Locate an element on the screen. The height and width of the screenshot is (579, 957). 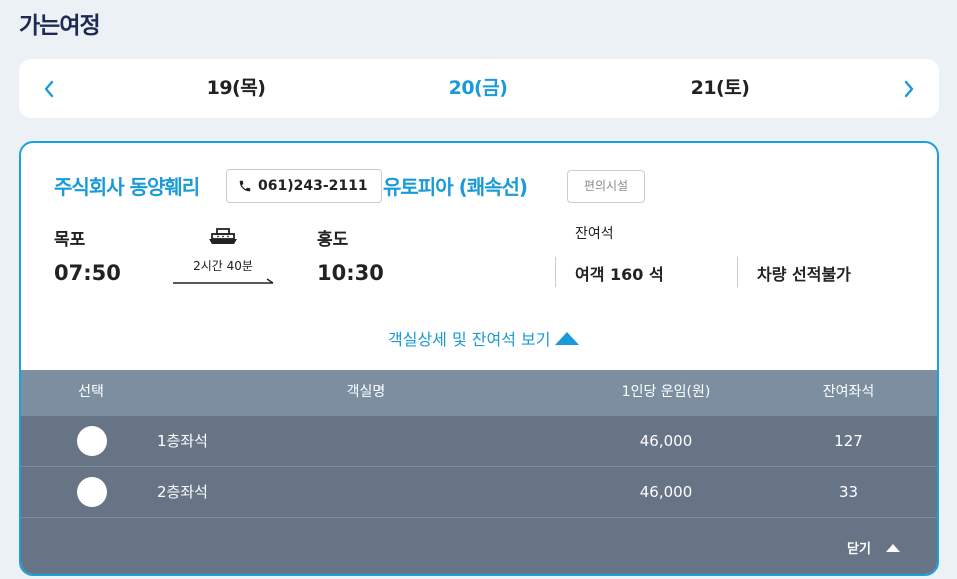
column-header-cabin: 객실명 is located at coordinates (366, 392).